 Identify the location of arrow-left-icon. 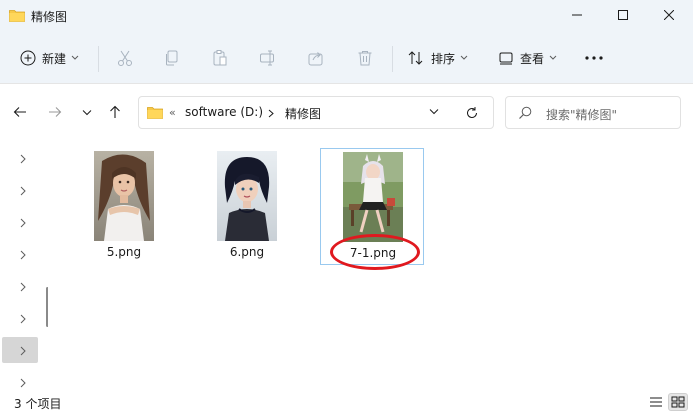
(19, 112).